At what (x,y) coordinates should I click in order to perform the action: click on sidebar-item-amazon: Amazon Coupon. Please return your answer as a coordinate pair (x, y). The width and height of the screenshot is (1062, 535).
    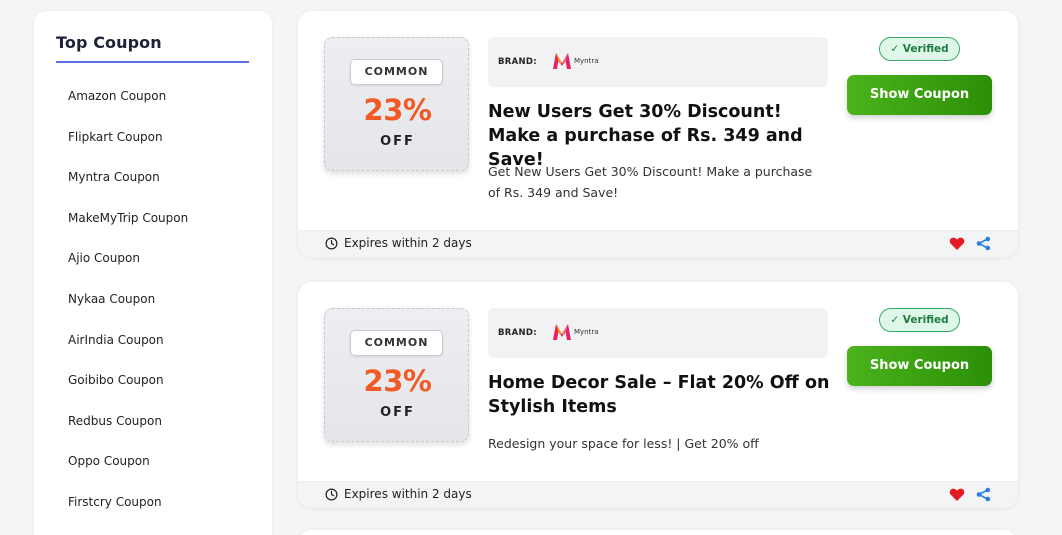
    Looking at the image, I should click on (128, 105).